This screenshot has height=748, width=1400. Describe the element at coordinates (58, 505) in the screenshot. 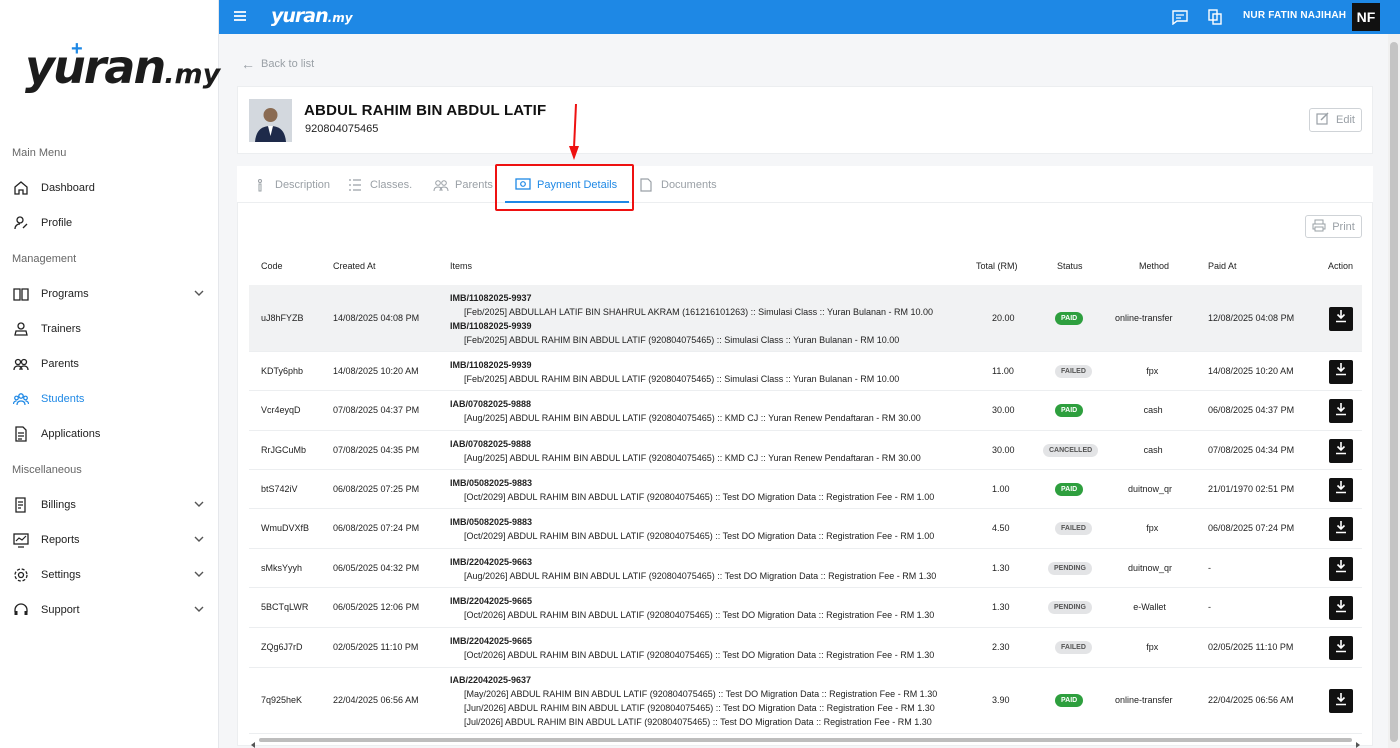

I see `sidebar-item-label: Billings` at that location.